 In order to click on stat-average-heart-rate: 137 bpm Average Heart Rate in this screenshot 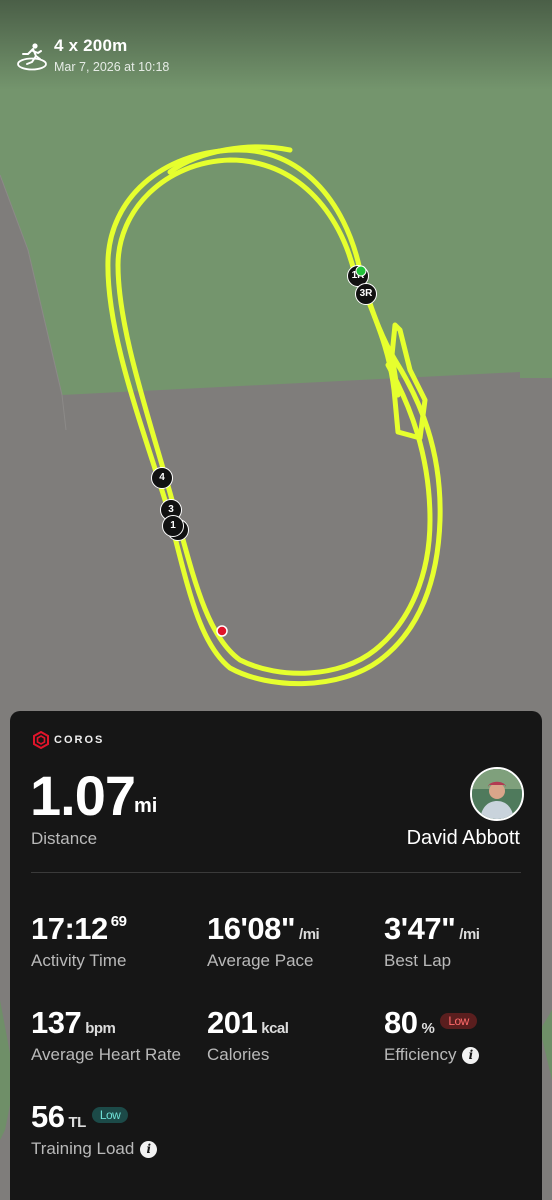, I will do `click(106, 1035)`.